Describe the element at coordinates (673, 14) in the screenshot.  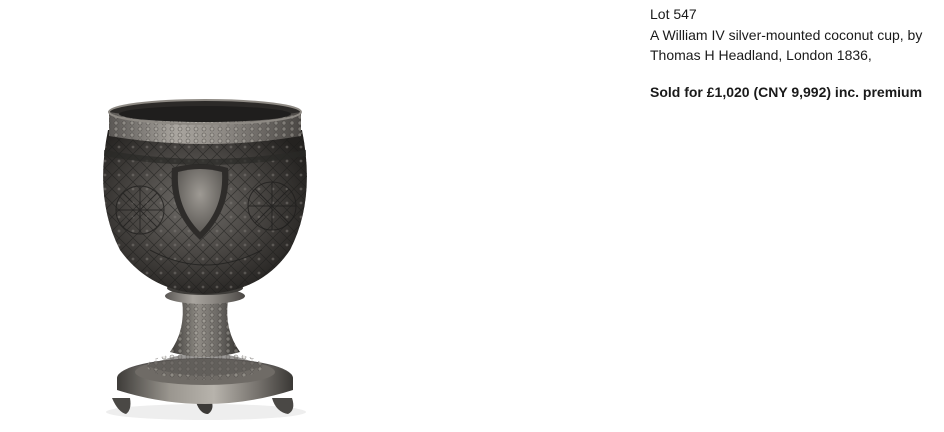
I see `lot-number: Lot 547` at that location.